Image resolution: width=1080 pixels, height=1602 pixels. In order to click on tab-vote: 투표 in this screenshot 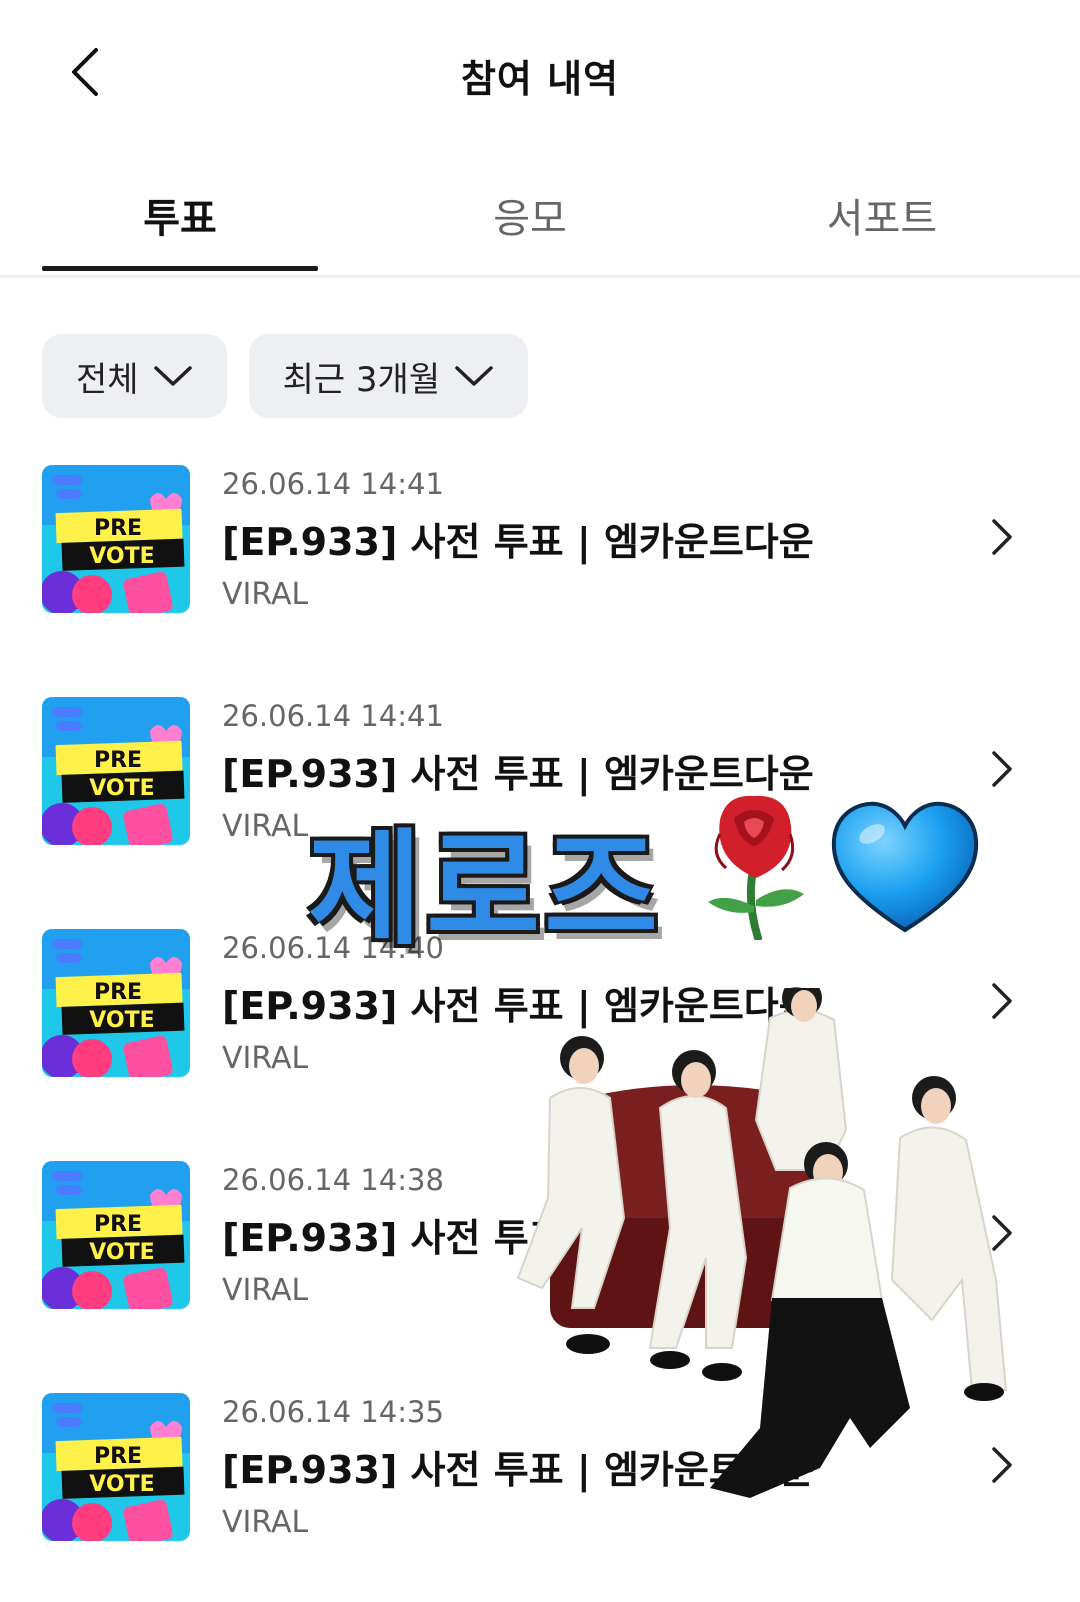, I will do `click(180, 215)`.